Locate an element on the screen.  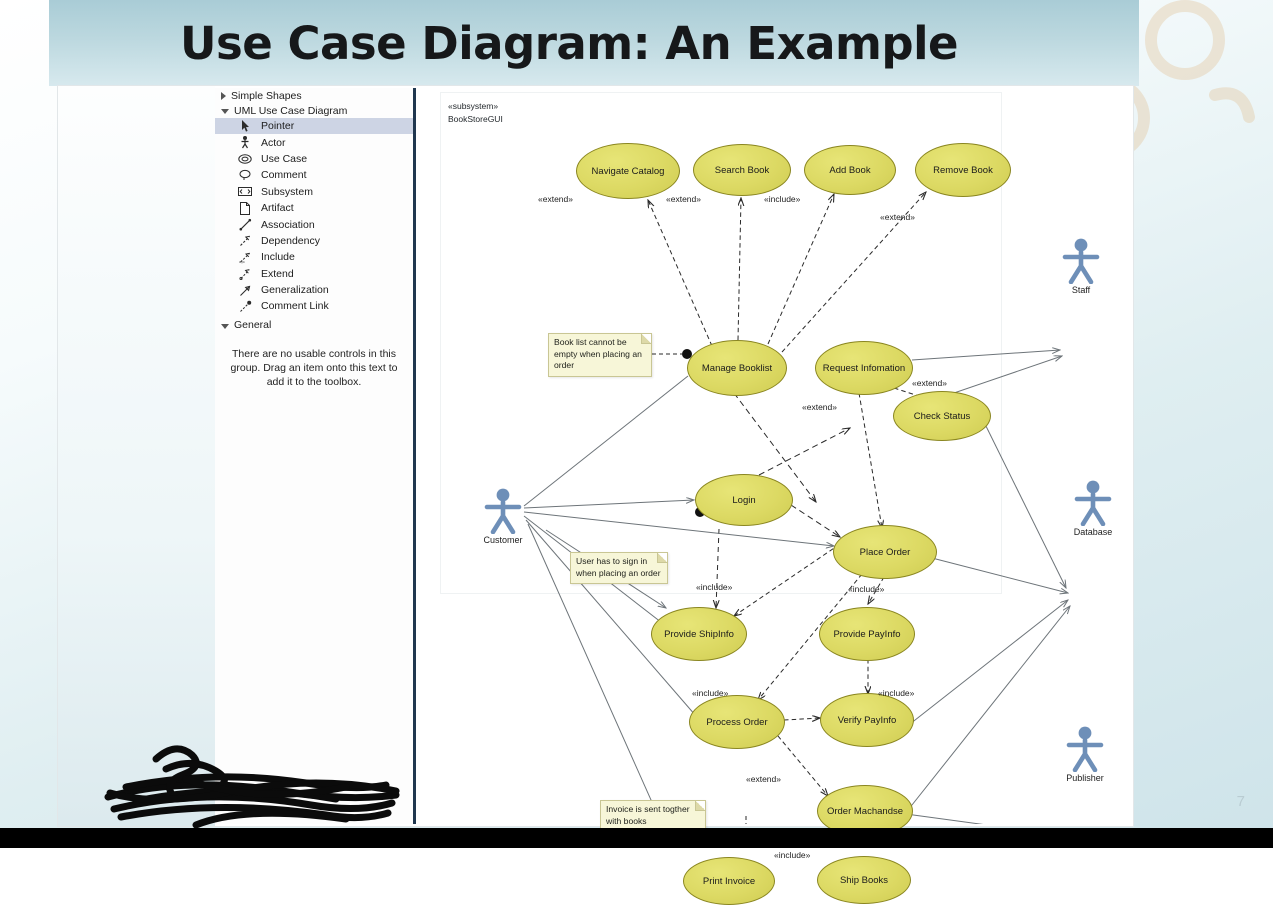
use-case-label: Request Infomation is located at coordinates (864, 368).